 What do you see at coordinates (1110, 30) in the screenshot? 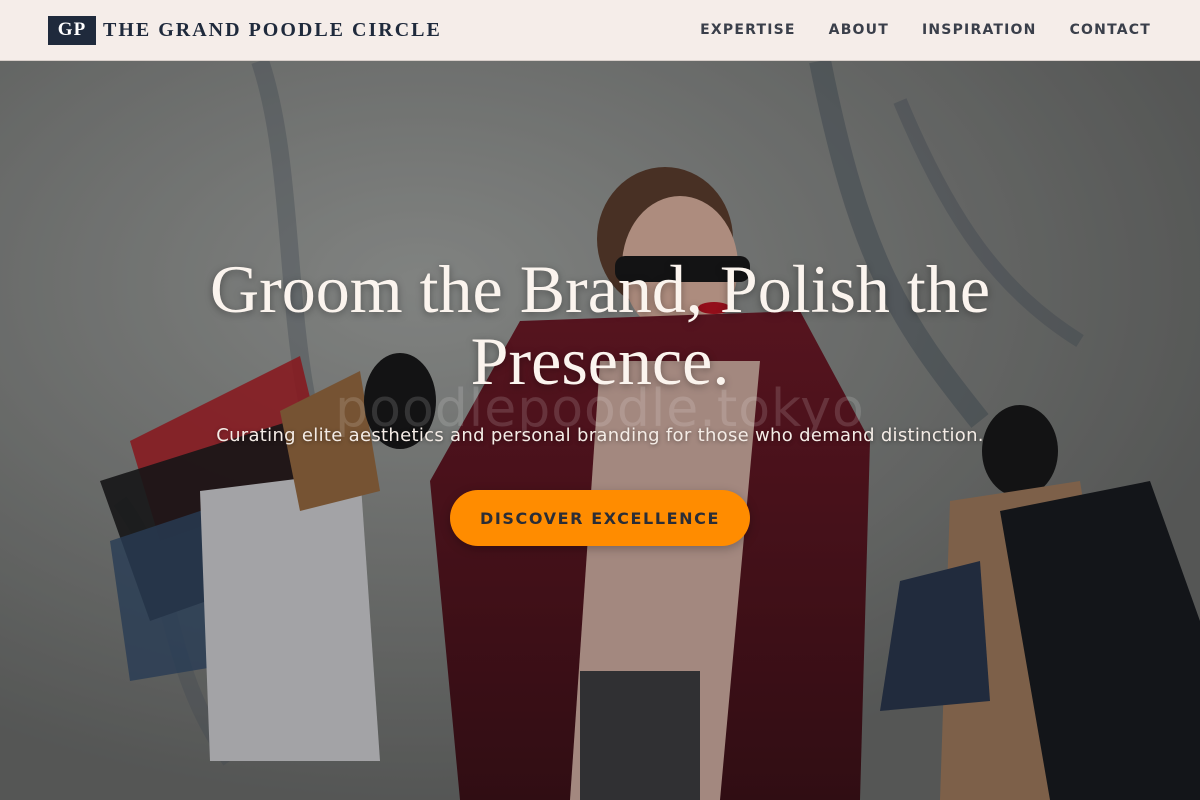
I see `nav-link-contact: CONTACT` at bounding box center [1110, 30].